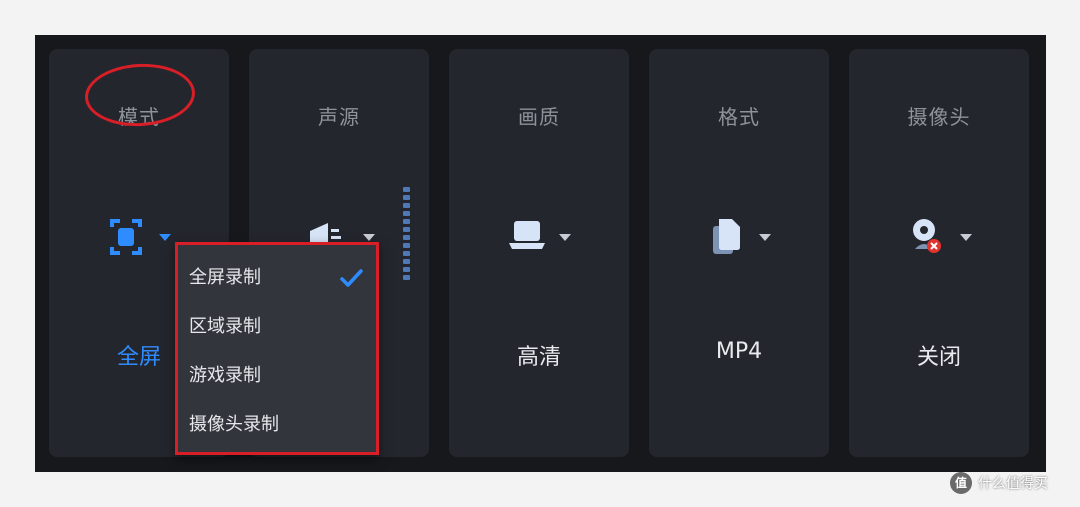  I want to click on menu-item-game: 游戏录制, so click(277, 376).